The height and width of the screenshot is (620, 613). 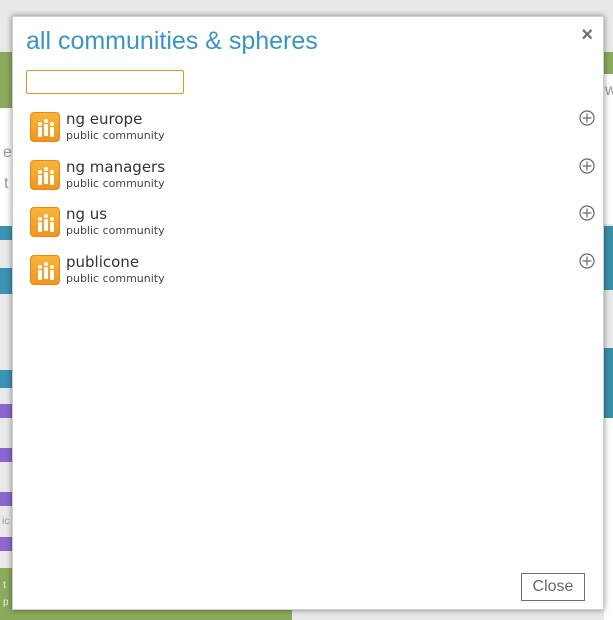 What do you see at coordinates (6, 602) in the screenshot?
I see `background-text-fragment: p` at bounding box center [6, 602].